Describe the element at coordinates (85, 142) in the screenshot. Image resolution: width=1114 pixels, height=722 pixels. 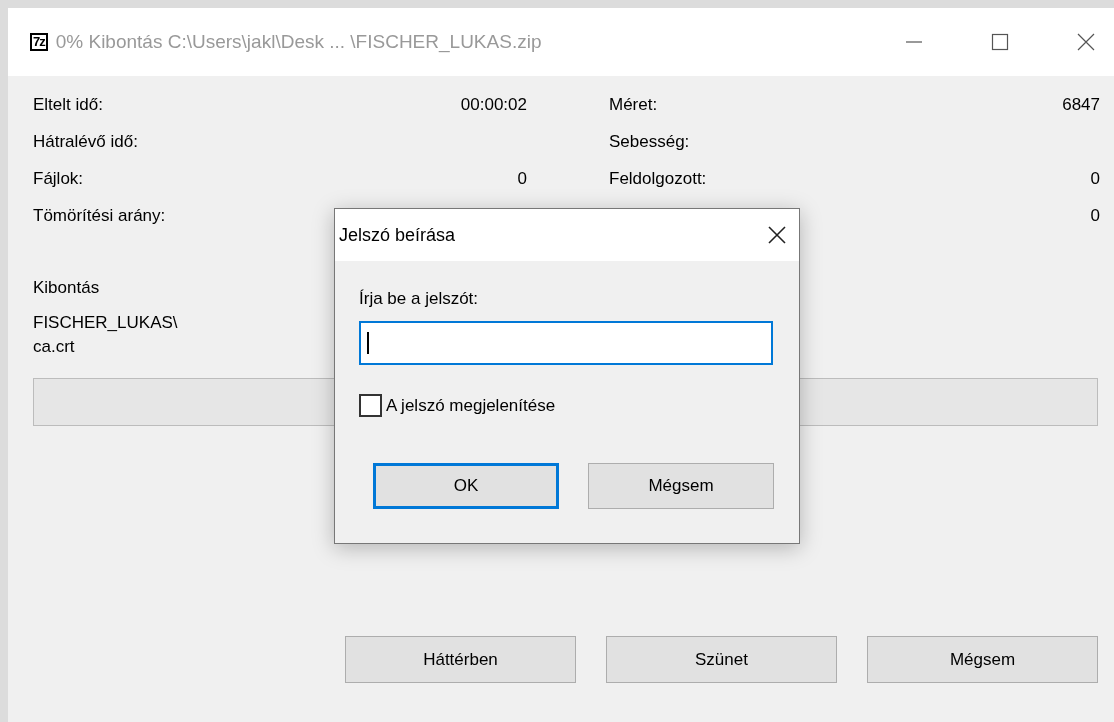
I see `stat-label: Hátralévő idő:` at that location.